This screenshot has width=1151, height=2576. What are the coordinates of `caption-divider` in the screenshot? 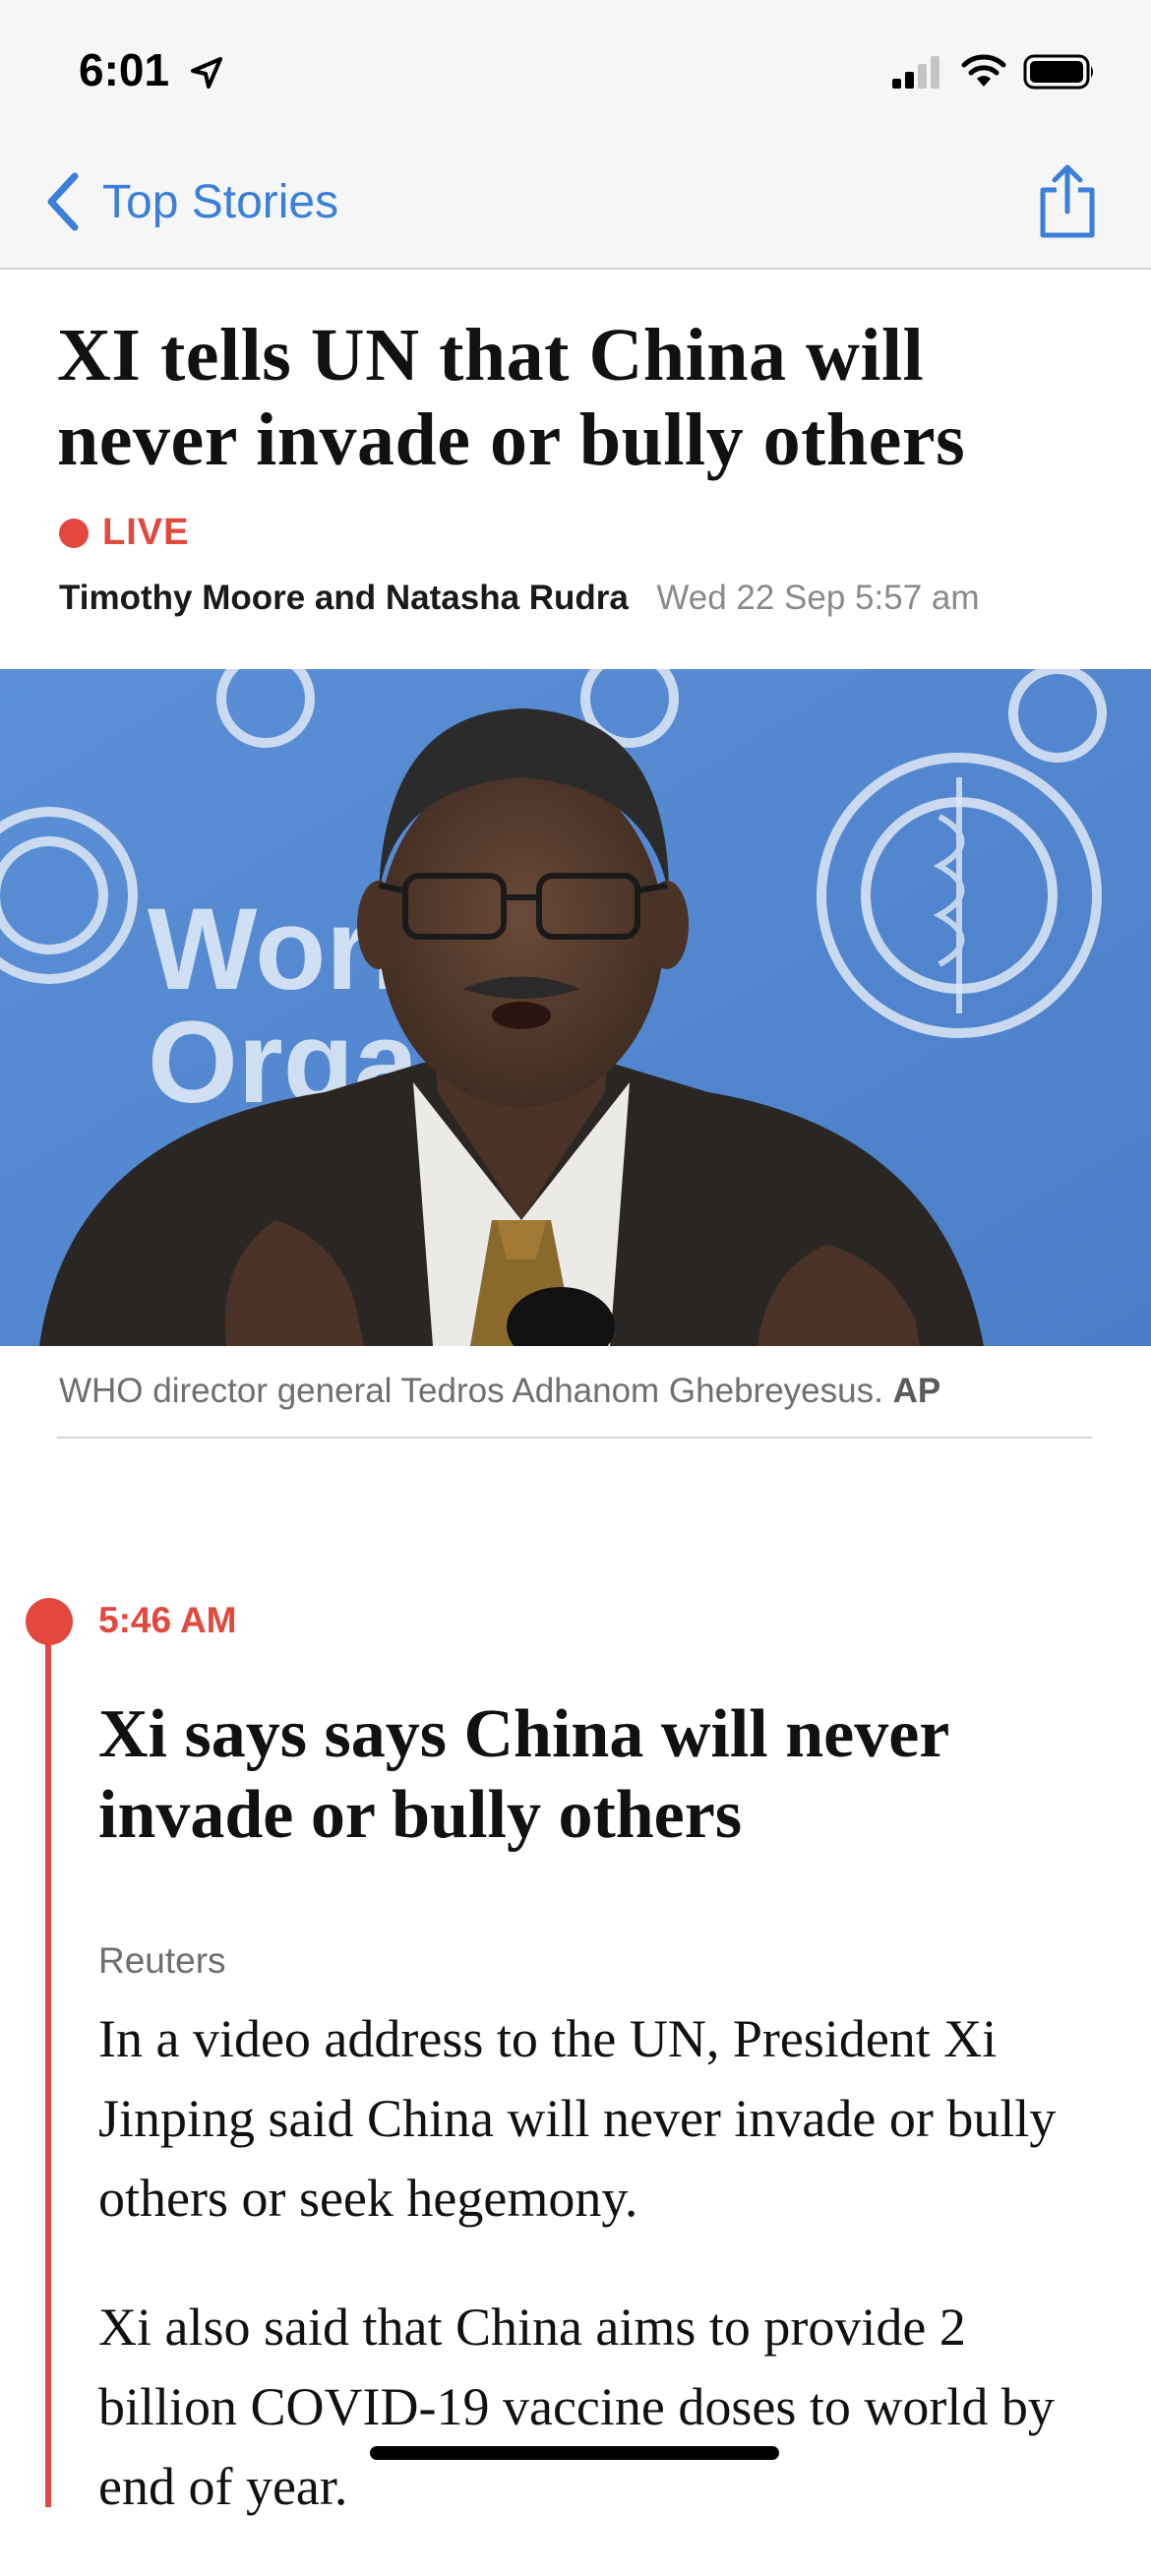 It's located at (574, 1438).